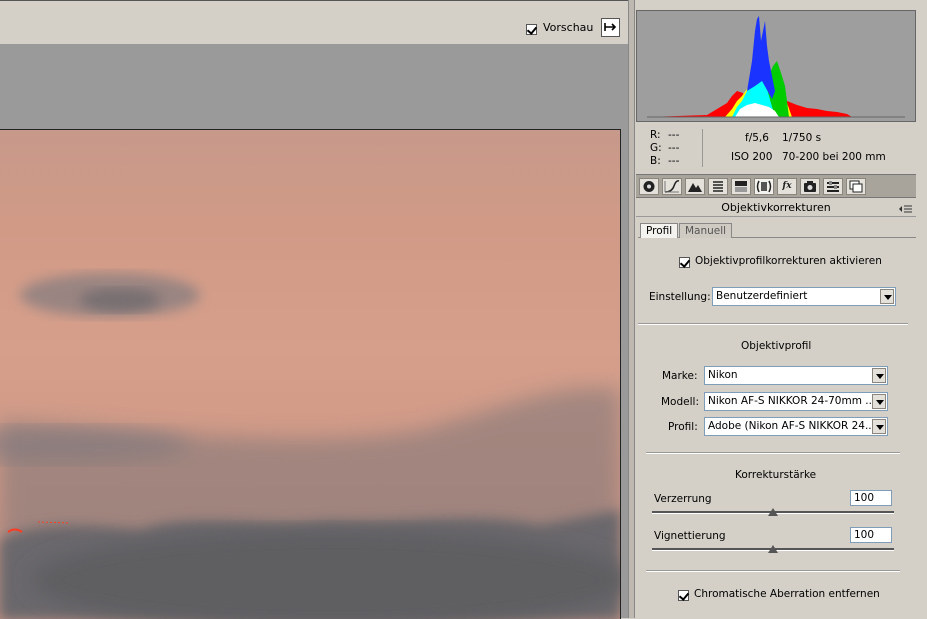 This screenshot has width=927, height=619. I want to click on fx-icon: fx, so click(787, 186).